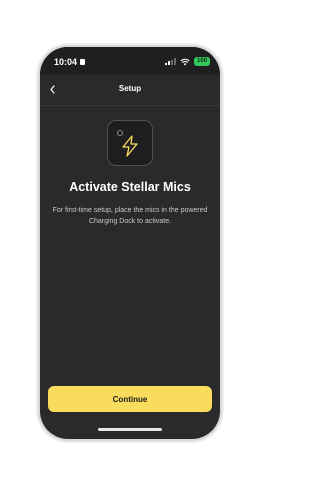  Describe the element at coordinates (170, 61) in the screenshot. I see `signal-icon` at that location.